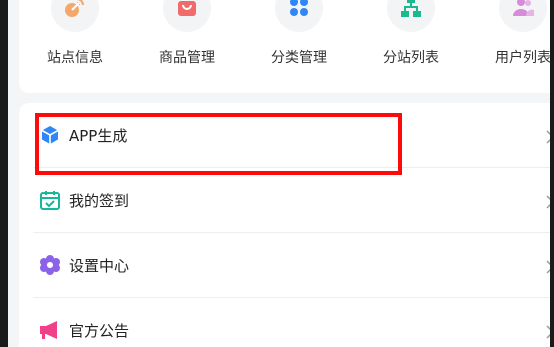 This screenshot has width=554, height=347. Describe the element at coordinates (75, 58) in the screenshot. I see `shortcut-label: 站点信息` at that location.